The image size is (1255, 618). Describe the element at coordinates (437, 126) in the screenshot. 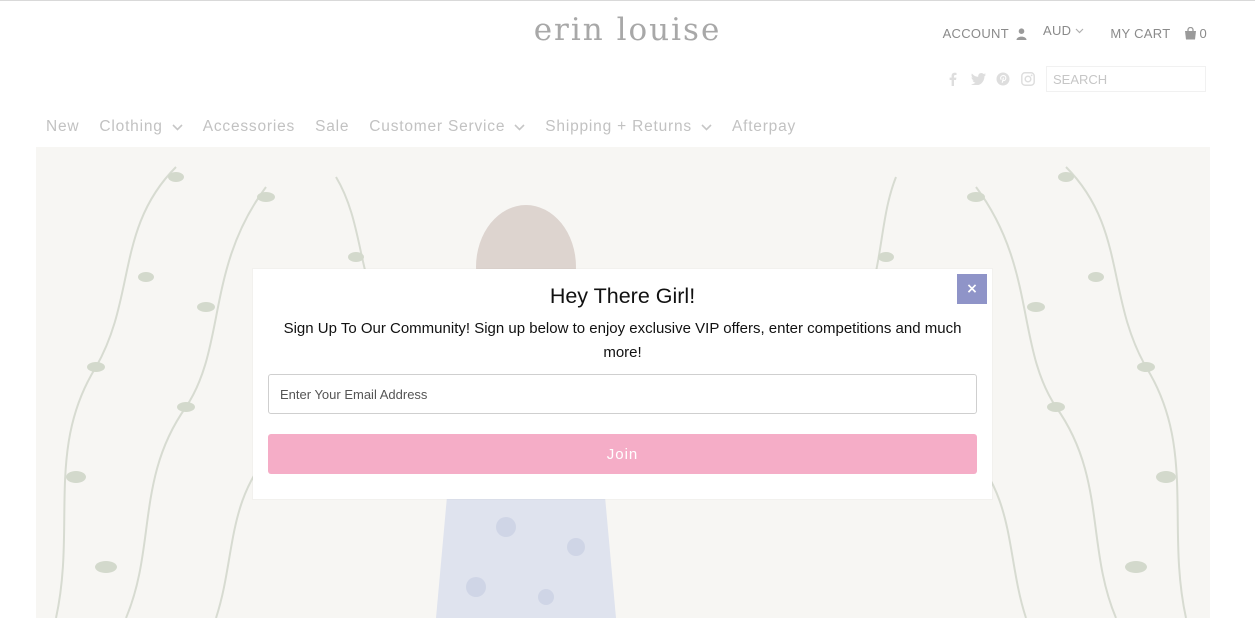

I see `nav-item-label: Customer Service` at that location.